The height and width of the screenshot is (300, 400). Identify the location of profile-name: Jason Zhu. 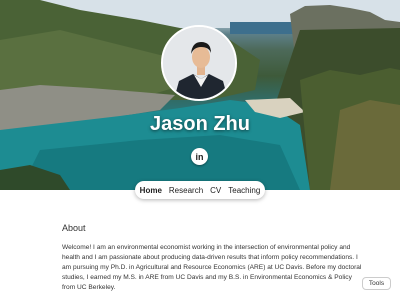
(199, 124).